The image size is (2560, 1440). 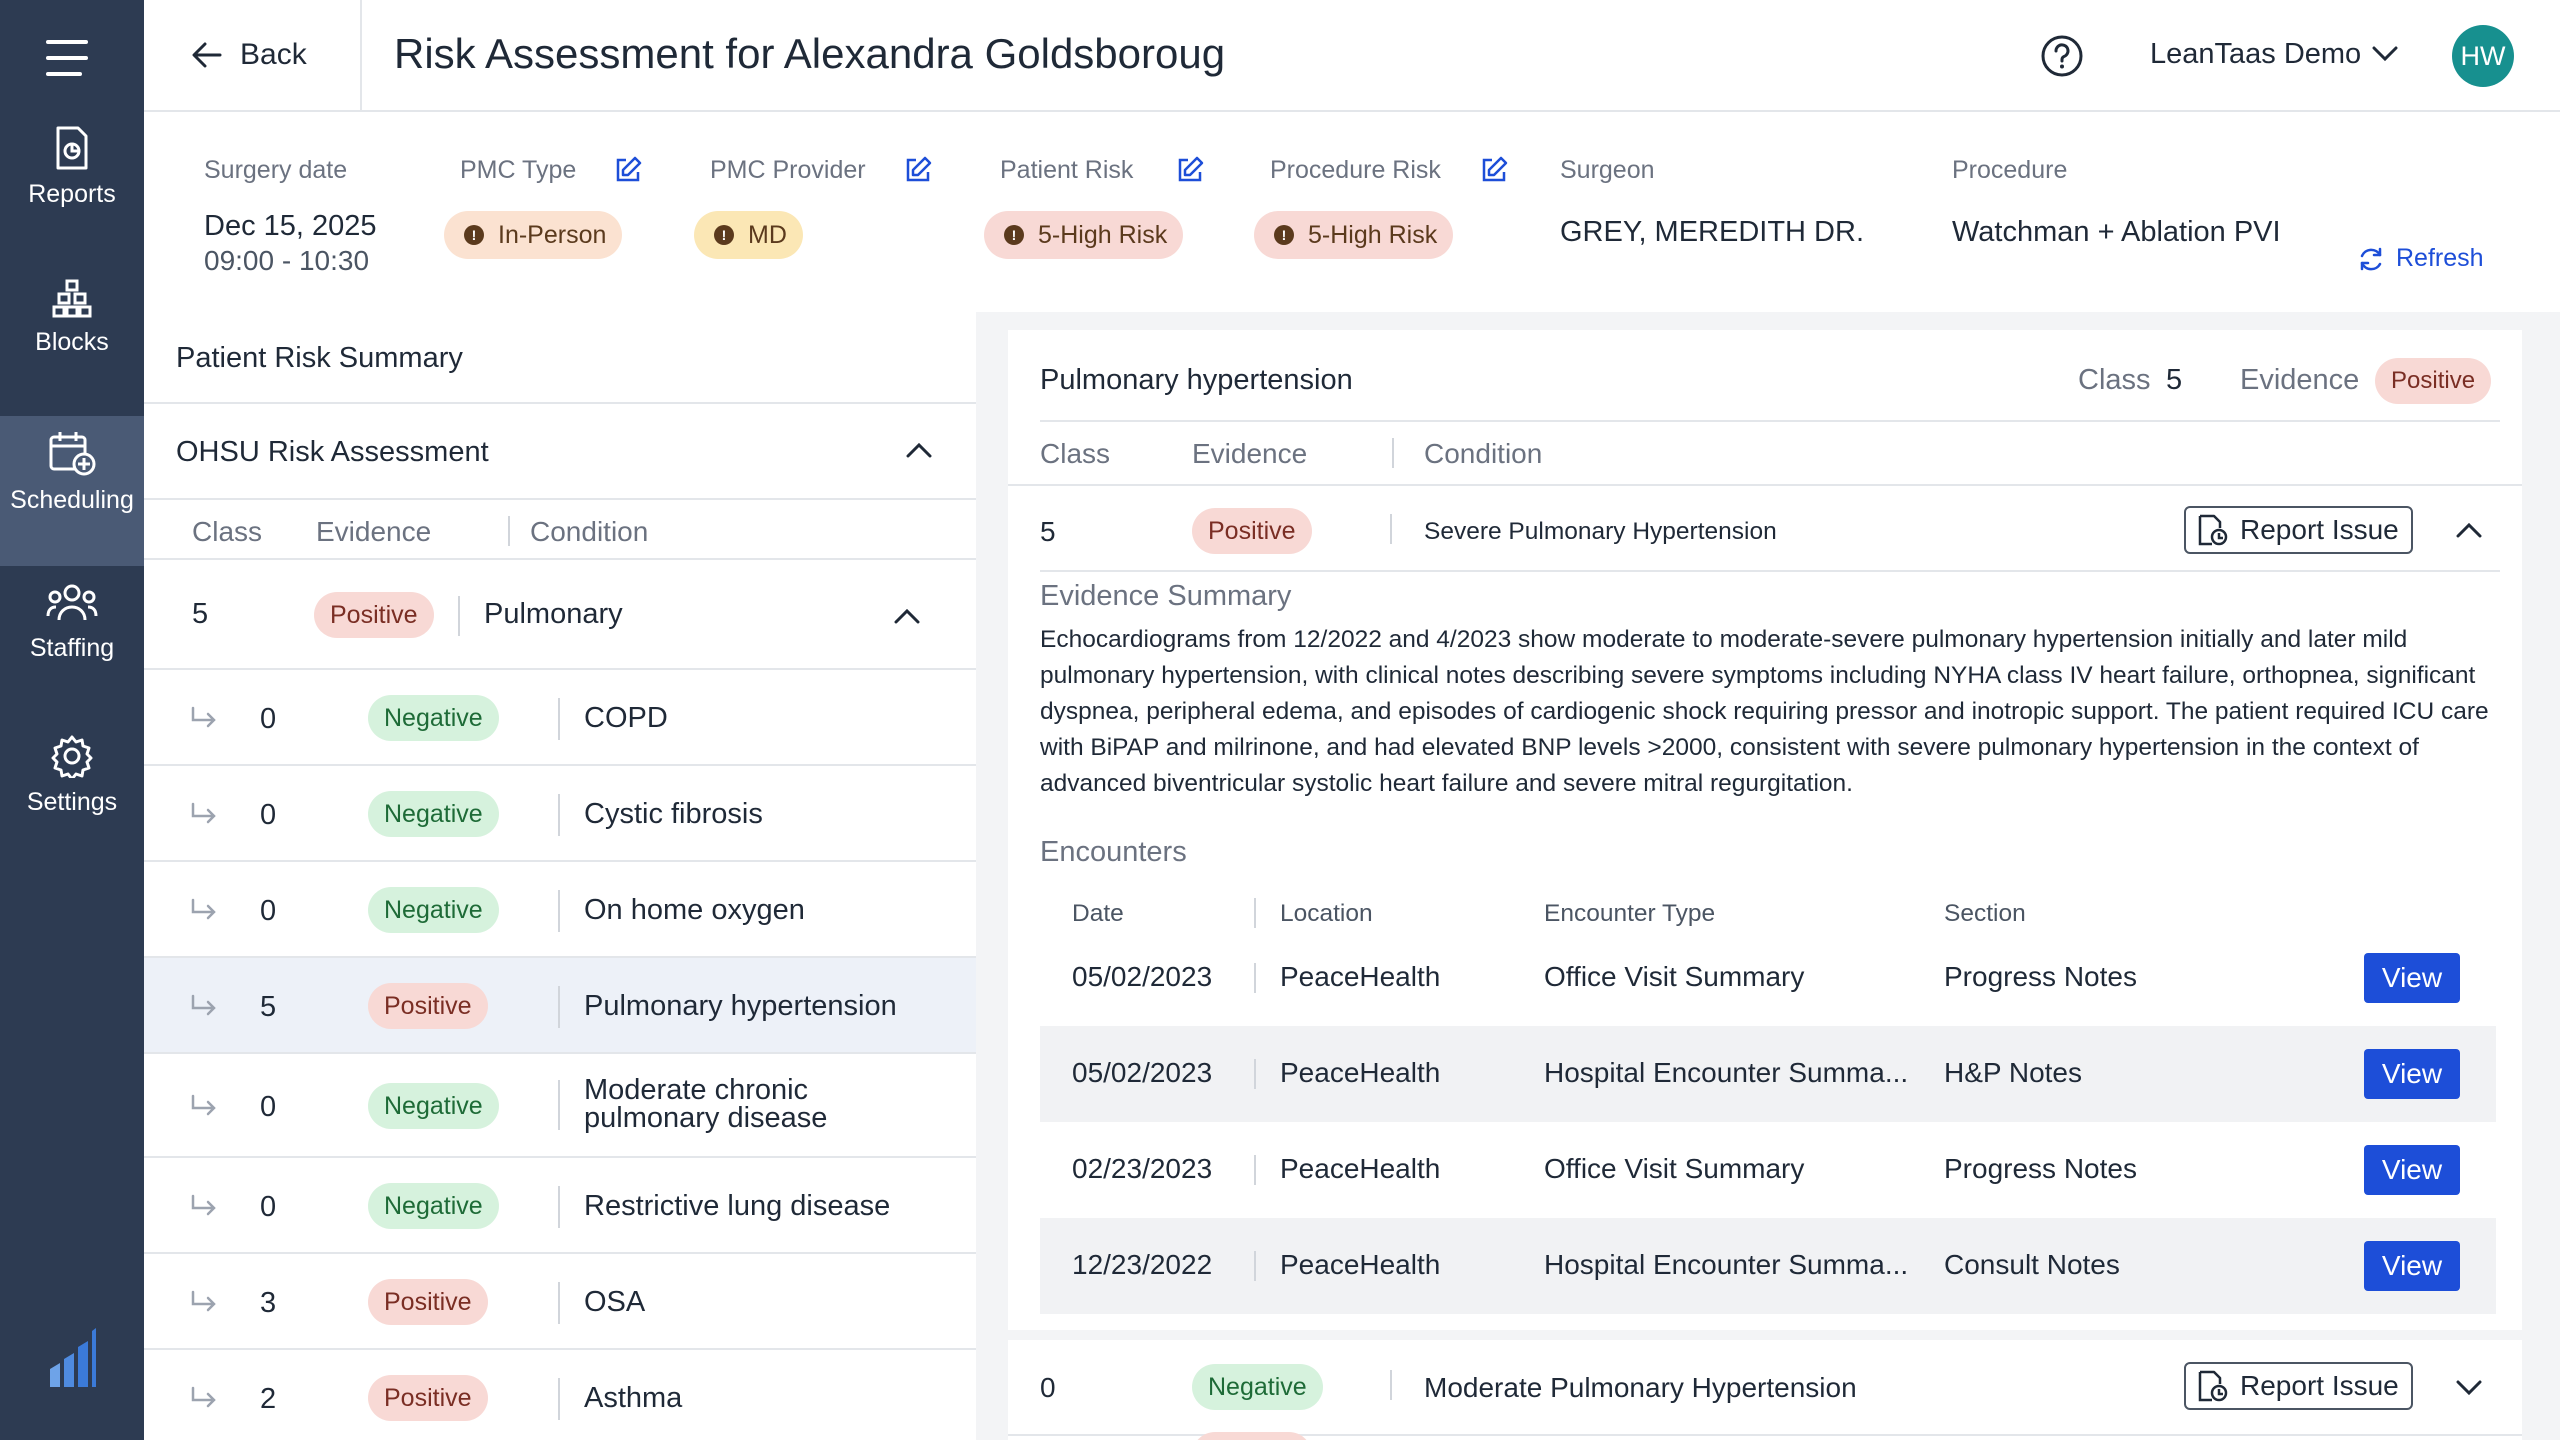 What do you see at coordinates (560, 1302) in the screenshot?
I see `table-row: 3 Positive OSA` at bounding box center [560, 1302].